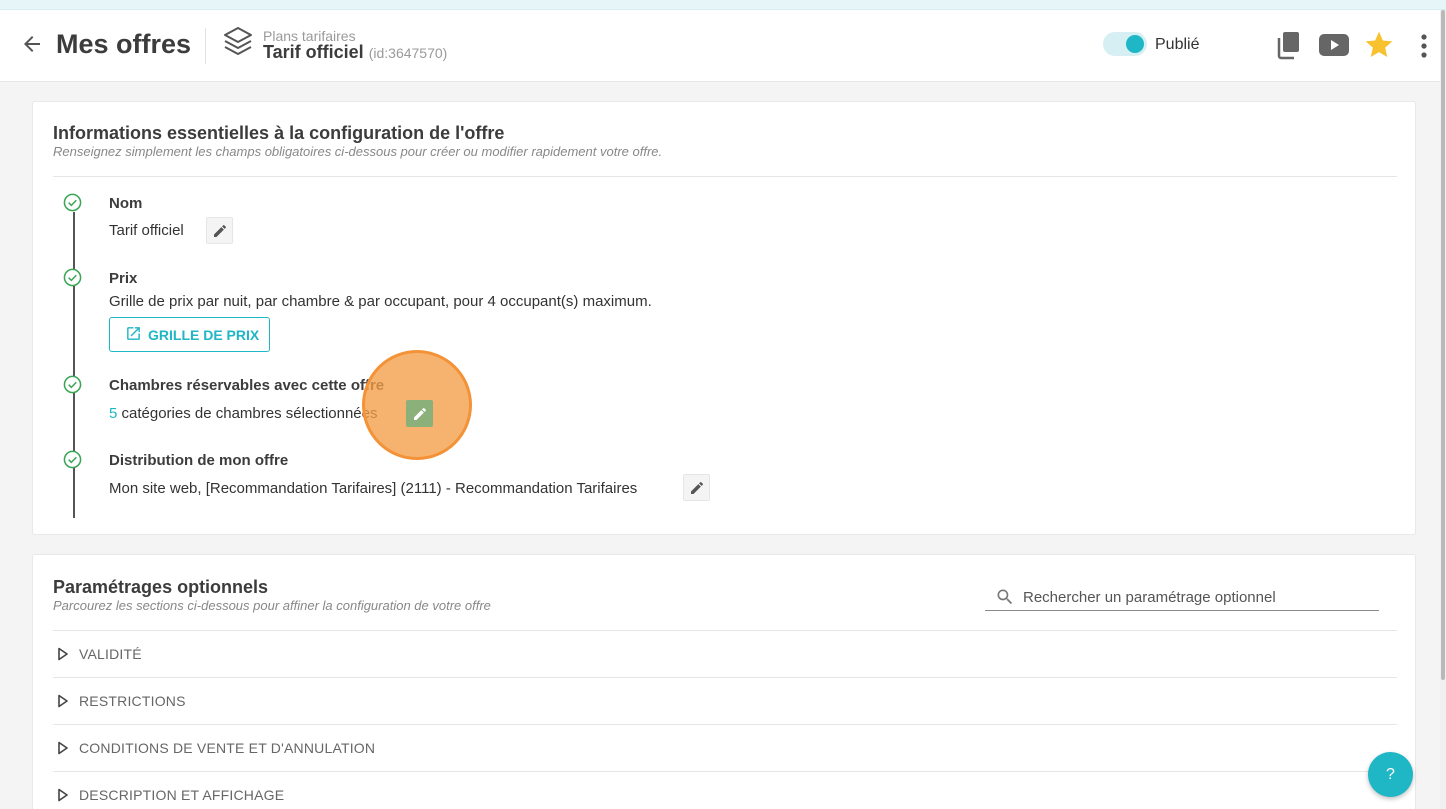 The height and width of the screenshot is (809, 1446). I want to click on optional-search-input, so click(1198, 597).